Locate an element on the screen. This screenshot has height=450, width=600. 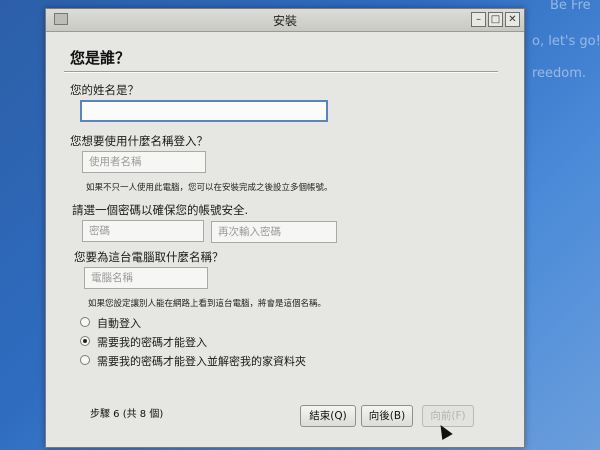
username-field is located at coordinates (144, 162).